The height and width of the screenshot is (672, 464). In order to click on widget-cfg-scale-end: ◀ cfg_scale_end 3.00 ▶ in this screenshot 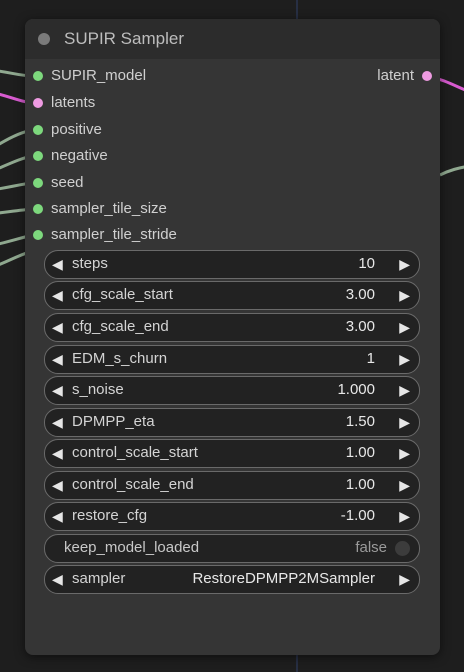, I will do `click(232, 327)`.